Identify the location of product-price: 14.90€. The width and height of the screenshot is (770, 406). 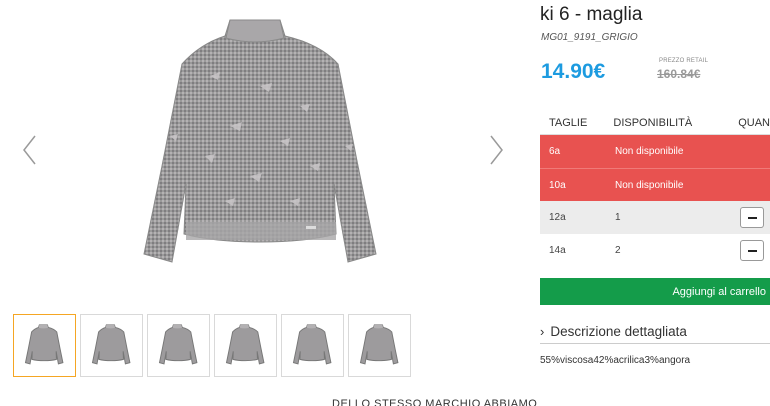
(573, 71).